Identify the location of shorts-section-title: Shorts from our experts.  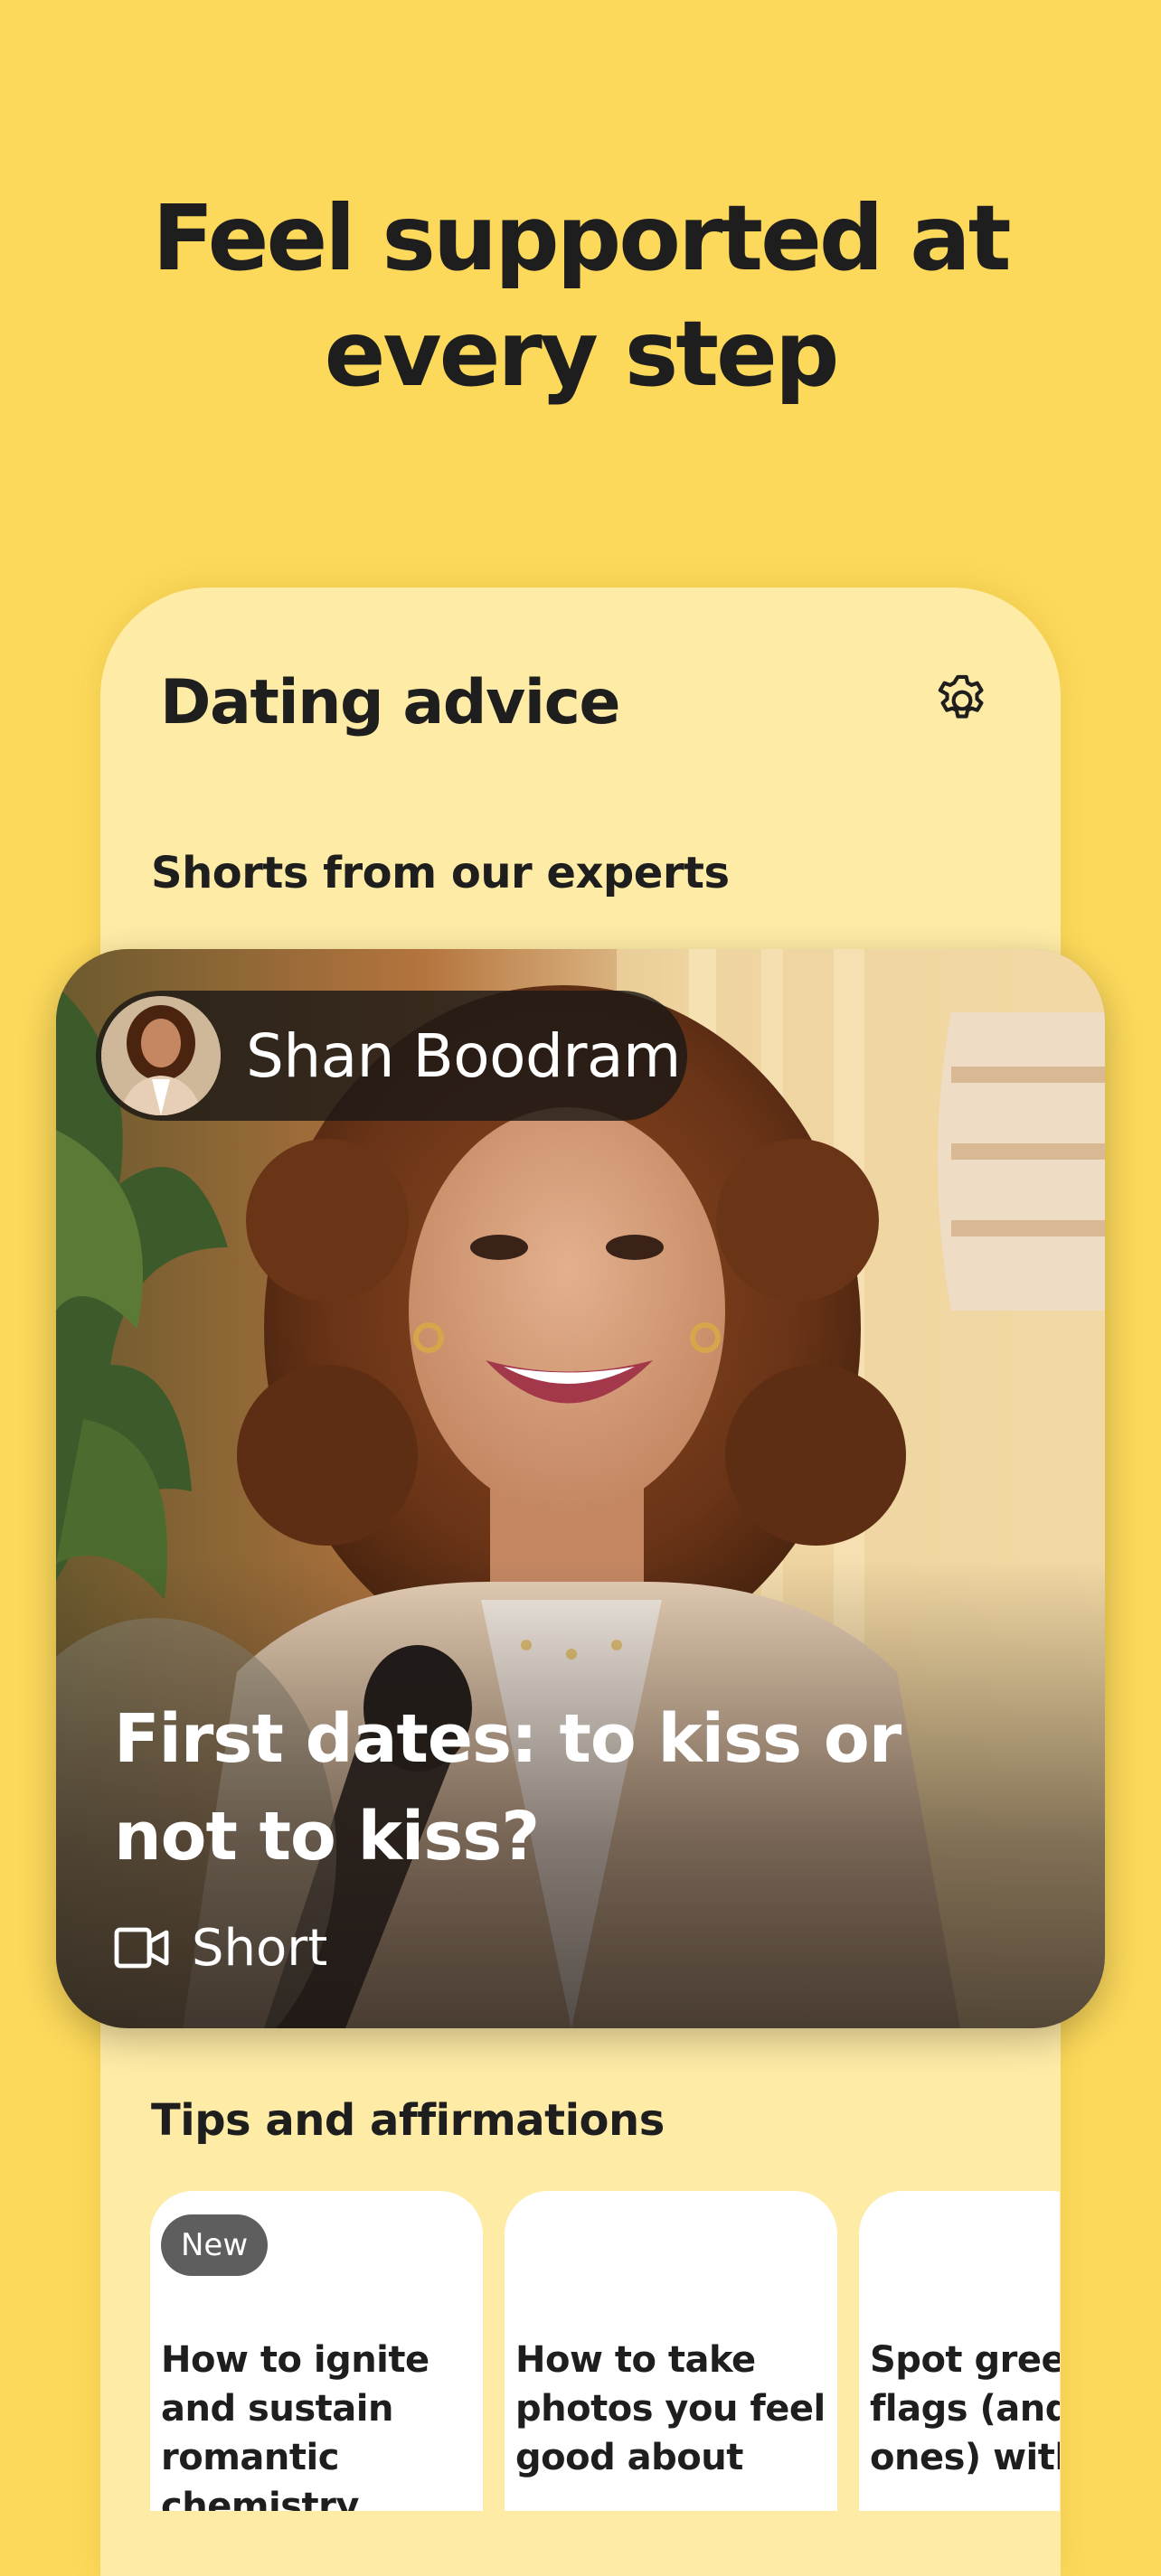
(440, 873).